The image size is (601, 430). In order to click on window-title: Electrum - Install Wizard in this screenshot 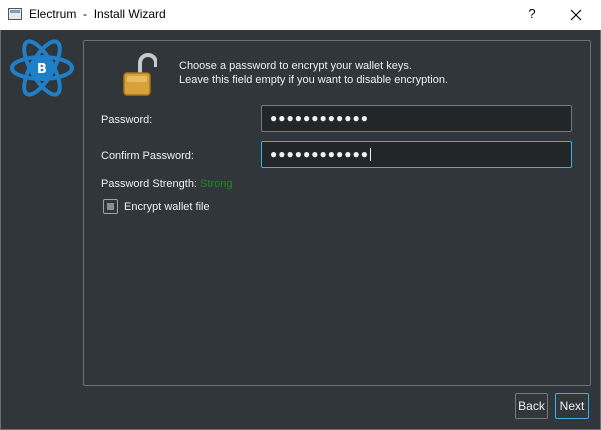, I will do `click(97, 14)`.